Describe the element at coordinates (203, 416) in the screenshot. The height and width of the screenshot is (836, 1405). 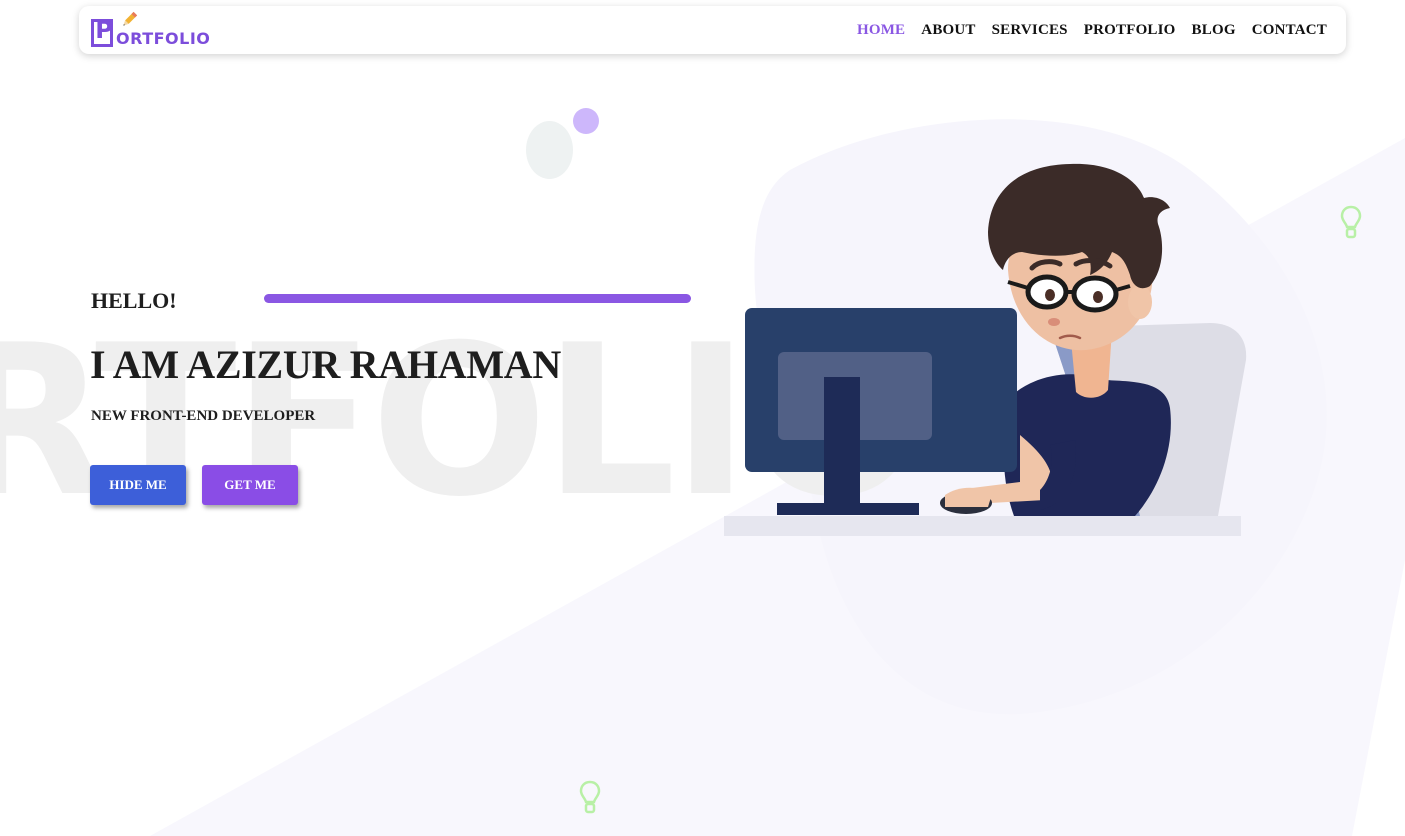
I see `hero-role: NEW FRONT-END DEVELOPER` at that location.